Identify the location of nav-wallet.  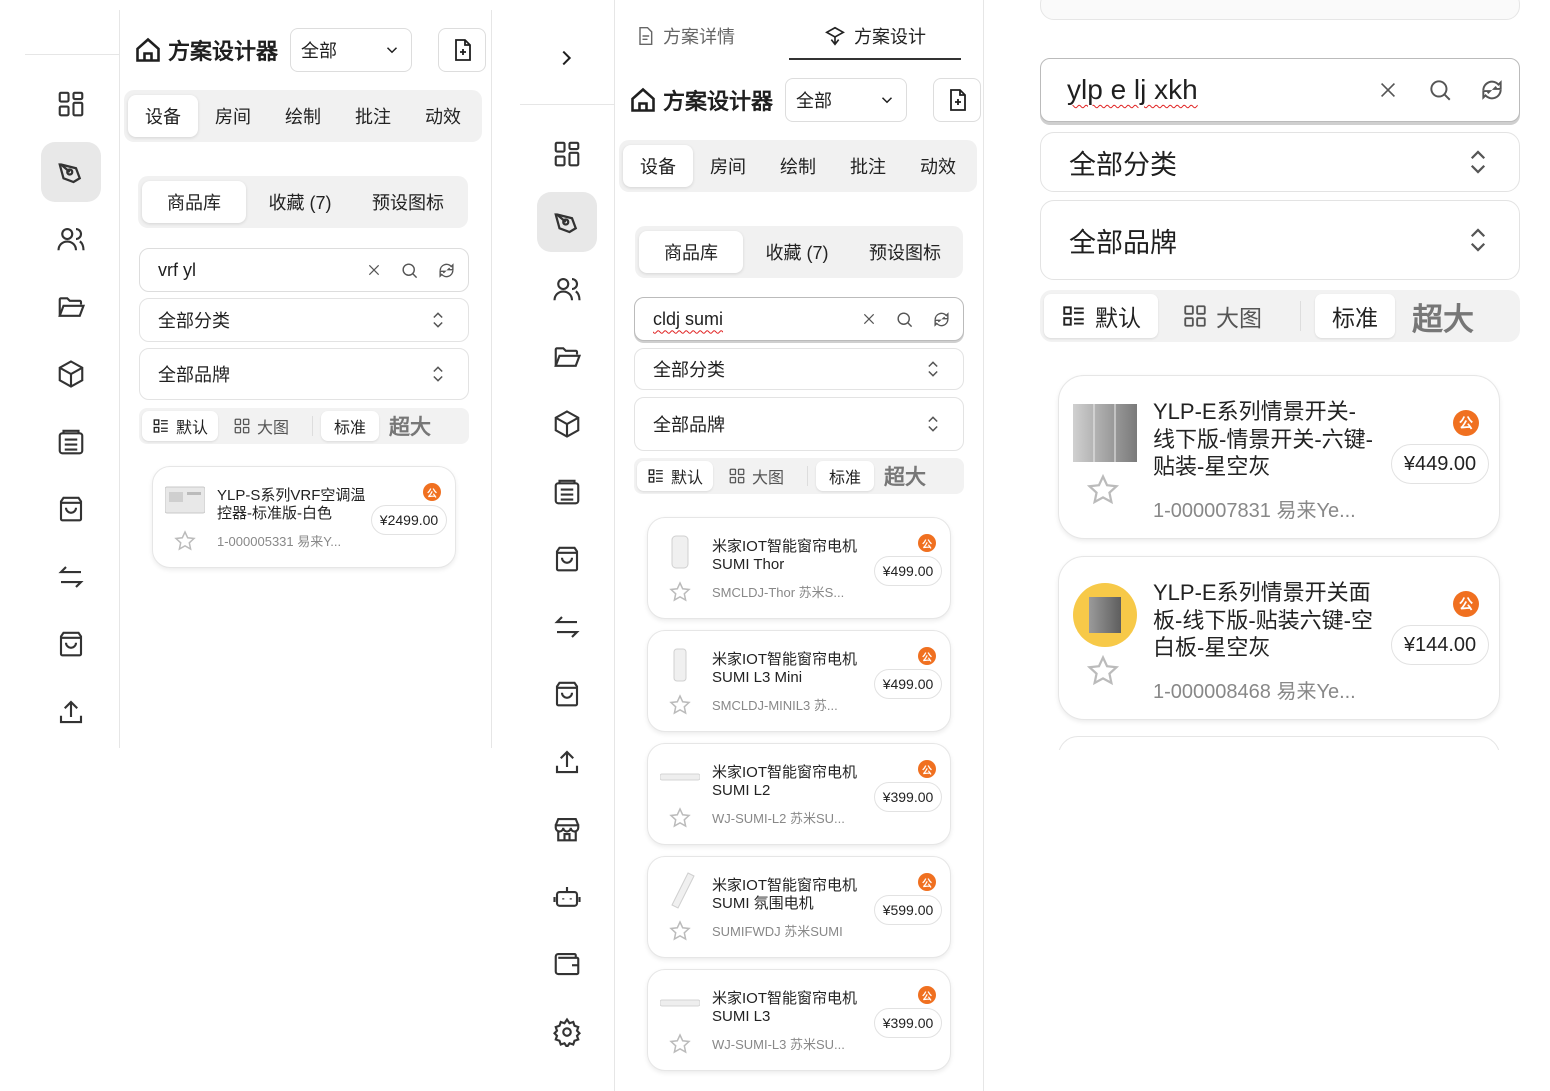
(567, 964).